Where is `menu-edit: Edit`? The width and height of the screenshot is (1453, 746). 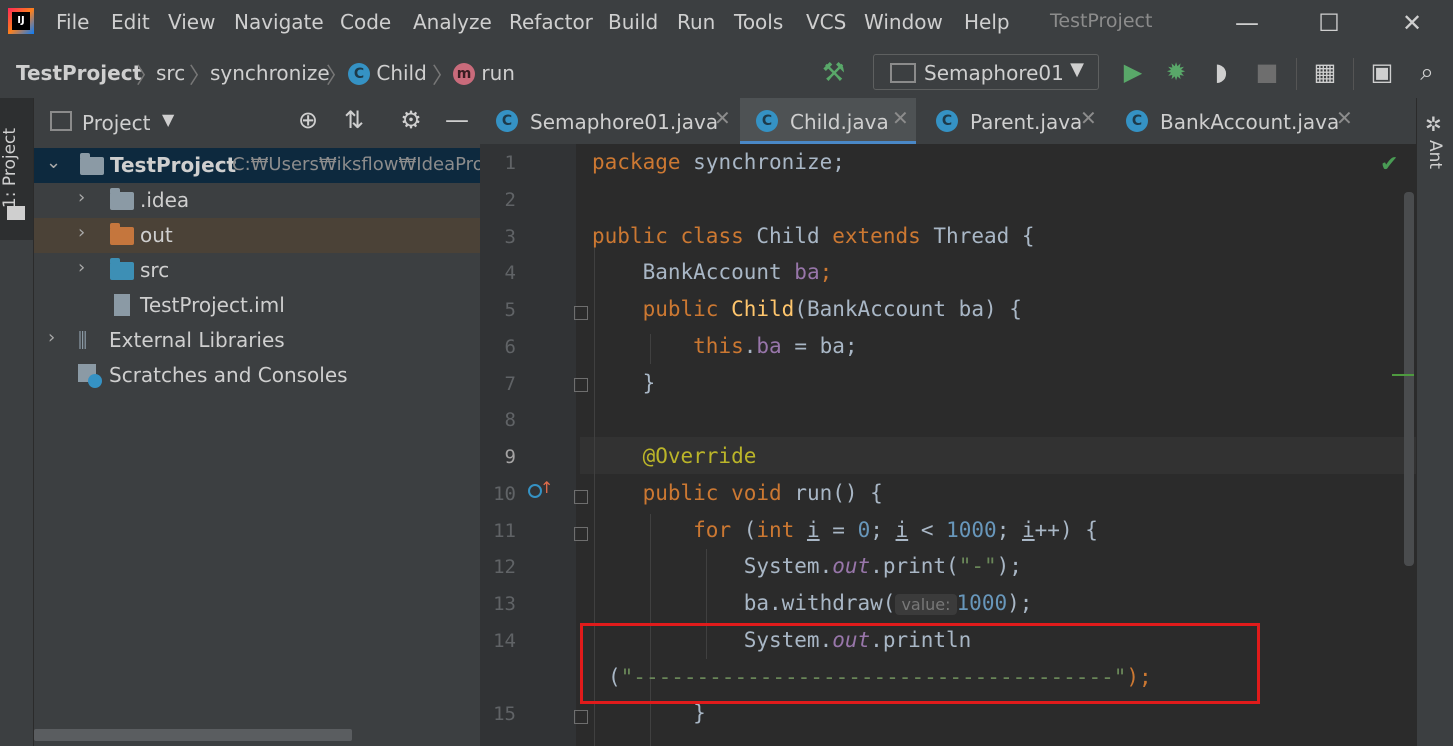
menu-edit: Edit is located at coordinates (130, 22).